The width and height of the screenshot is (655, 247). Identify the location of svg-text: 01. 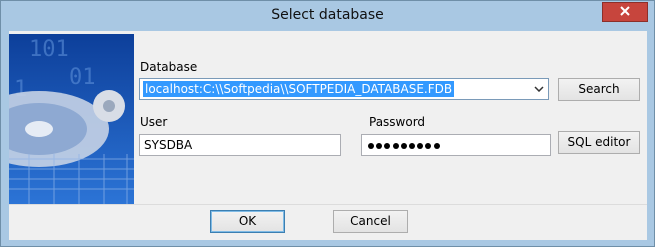
(82, 77).